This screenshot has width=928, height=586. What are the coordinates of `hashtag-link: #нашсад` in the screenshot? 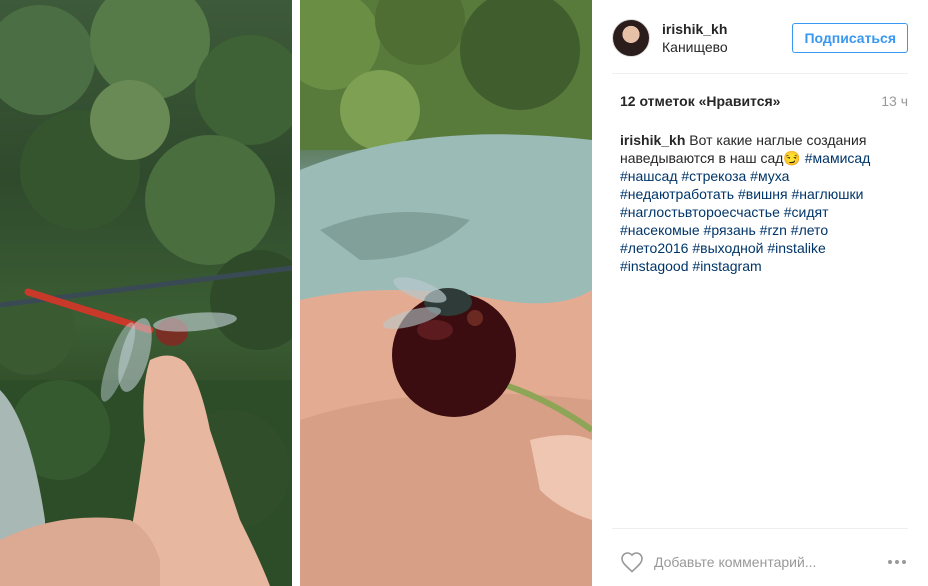 It's located at (649, 176).